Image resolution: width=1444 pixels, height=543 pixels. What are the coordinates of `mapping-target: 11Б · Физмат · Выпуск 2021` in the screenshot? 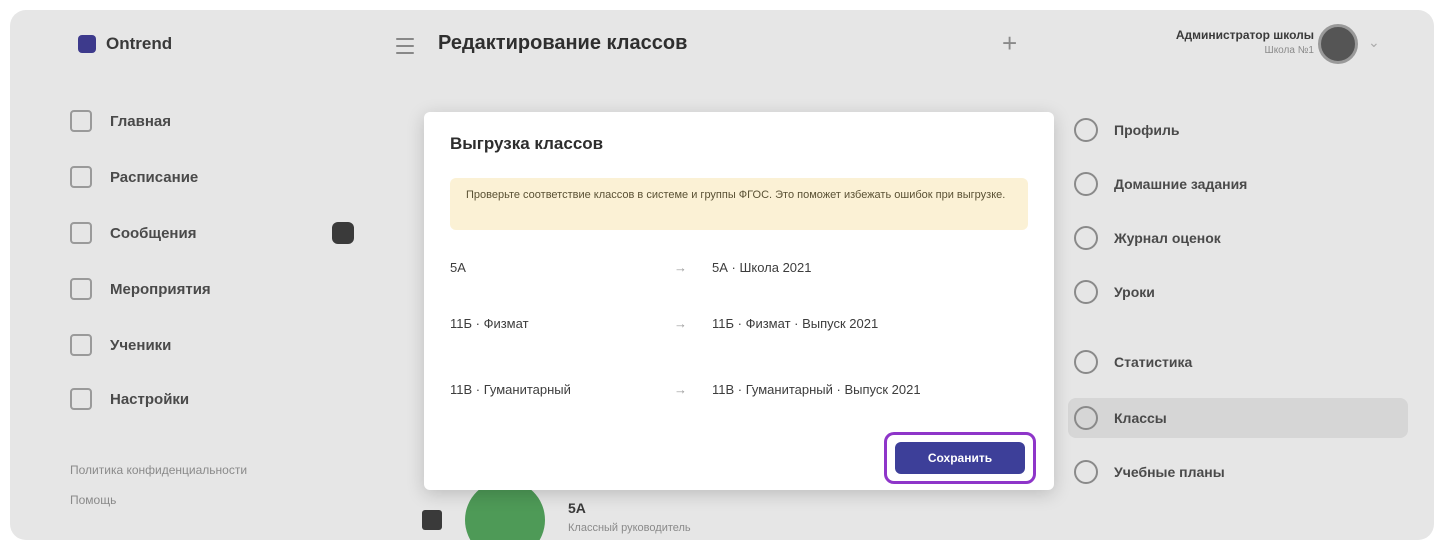 It's located at (795, 323).